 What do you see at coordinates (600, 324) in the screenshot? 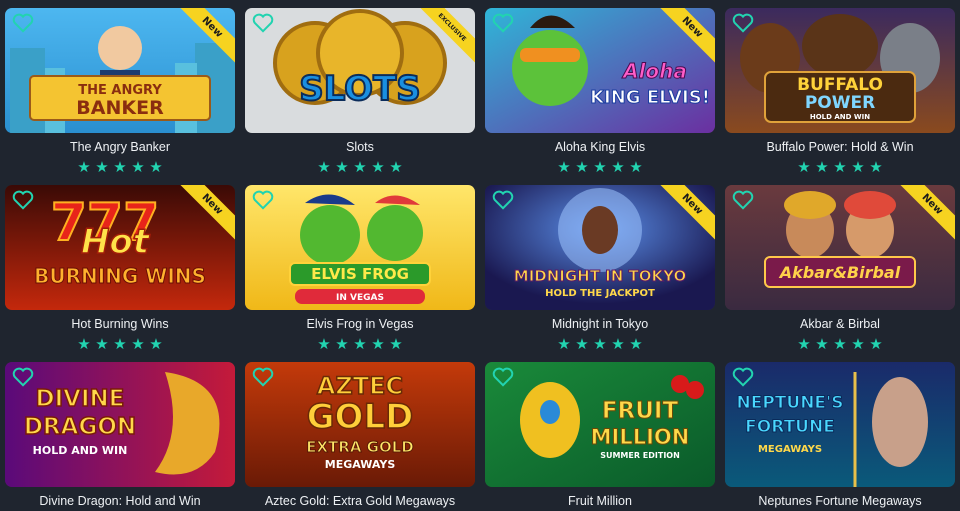
I see `game-title: Midnight in Tokyo` at bounding box center [600, 324].